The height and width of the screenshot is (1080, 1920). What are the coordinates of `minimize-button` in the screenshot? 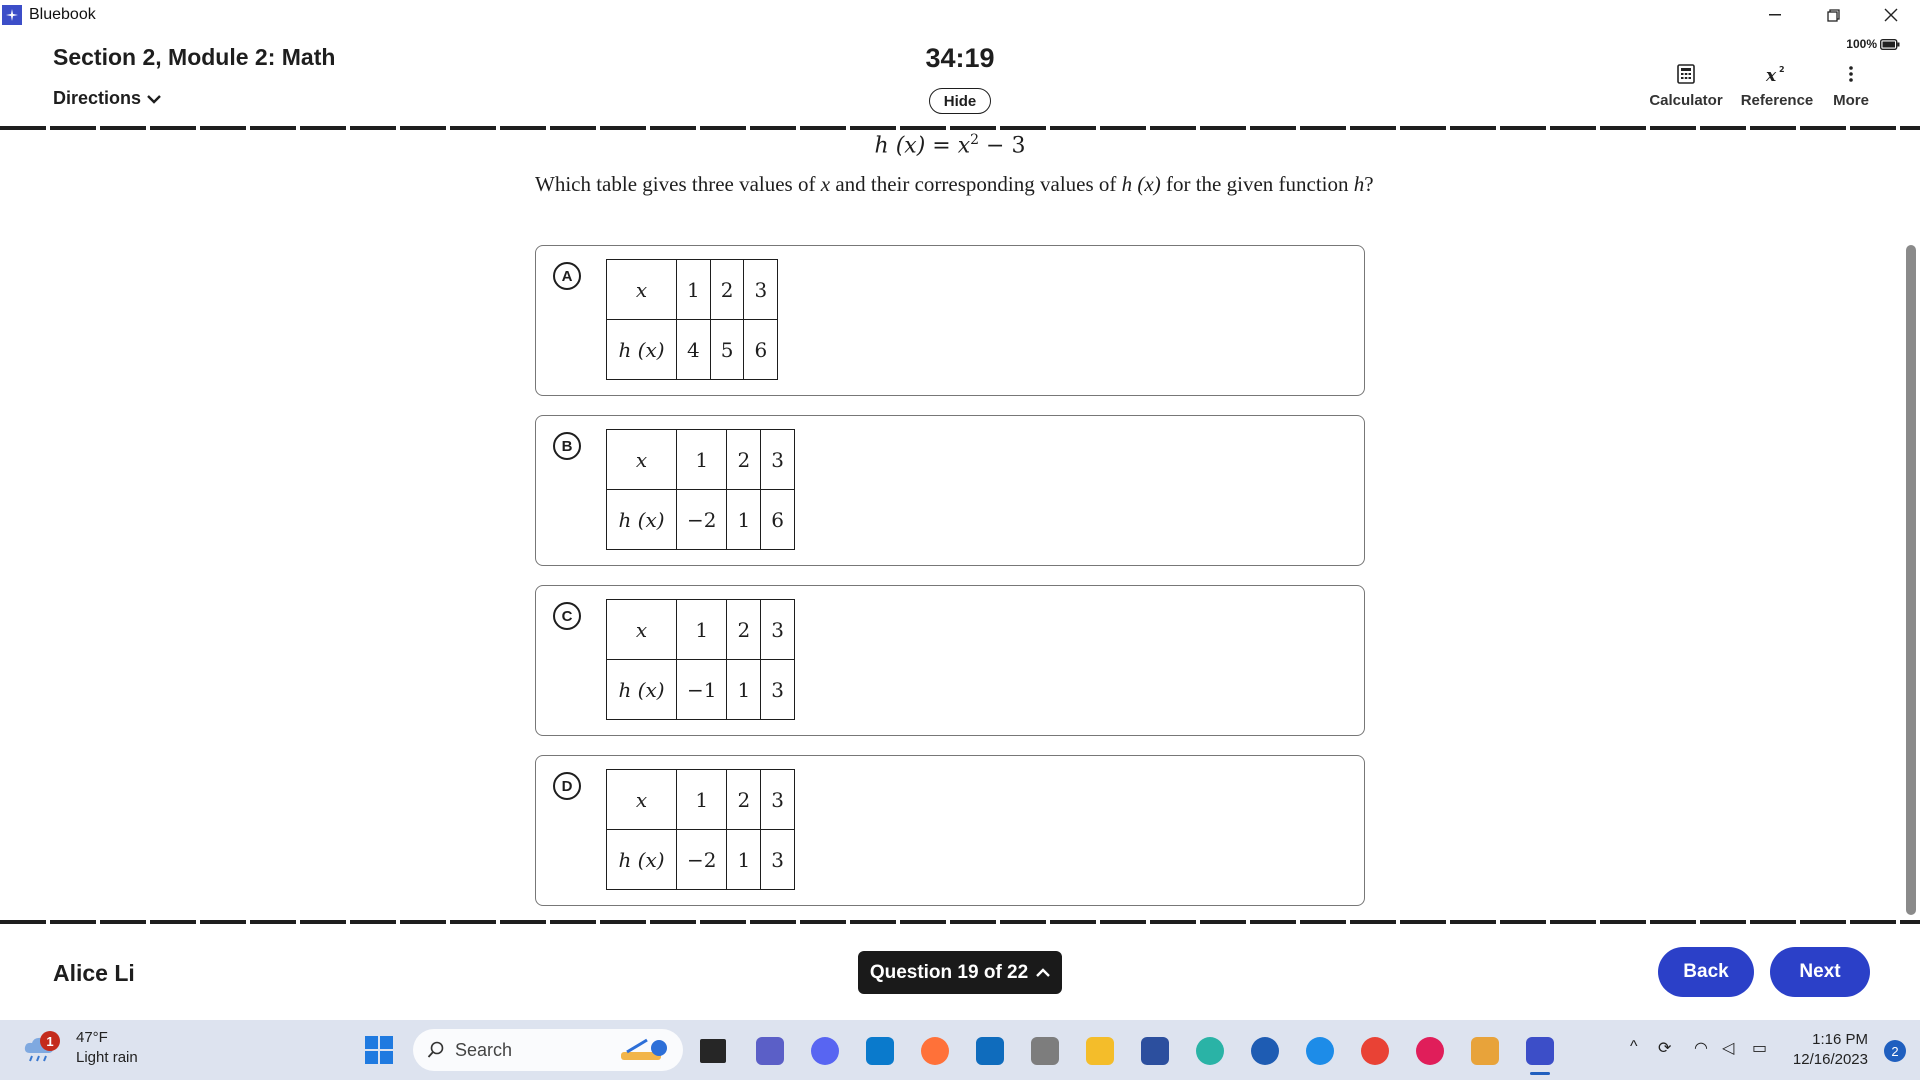 It's located at (1775, 15).